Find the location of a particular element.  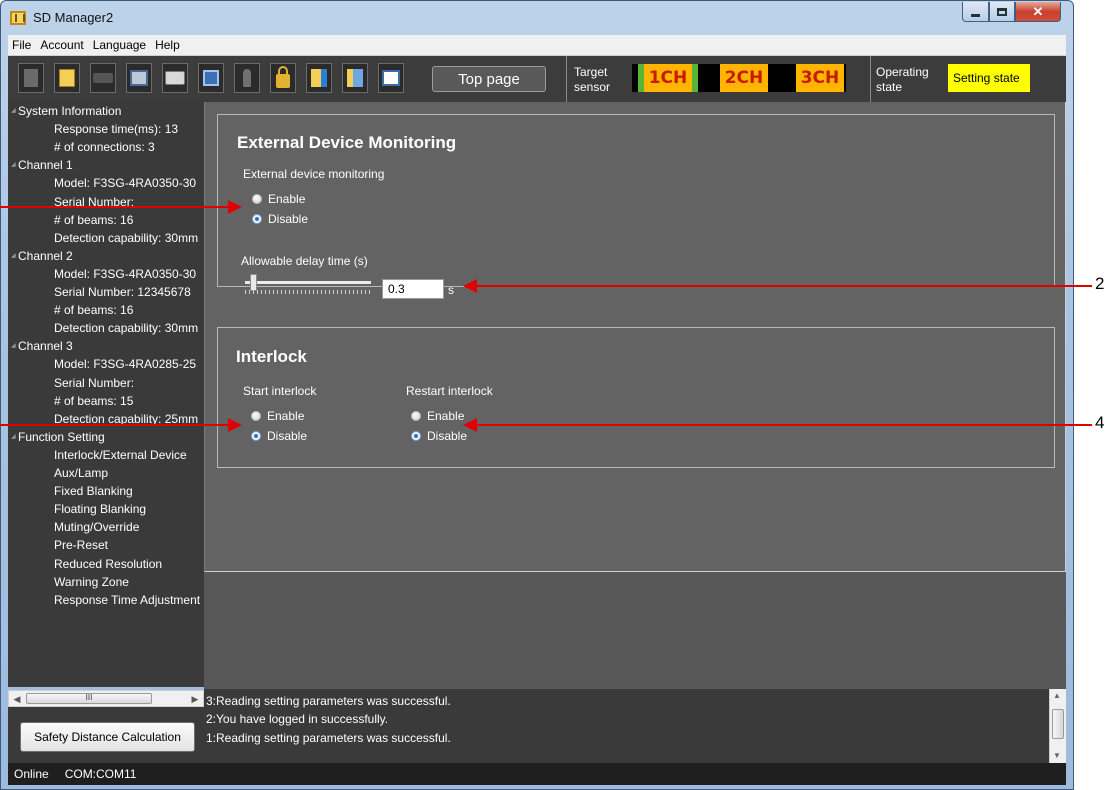

tree-item: Floating Blanking is located at coordinates (100, 510).